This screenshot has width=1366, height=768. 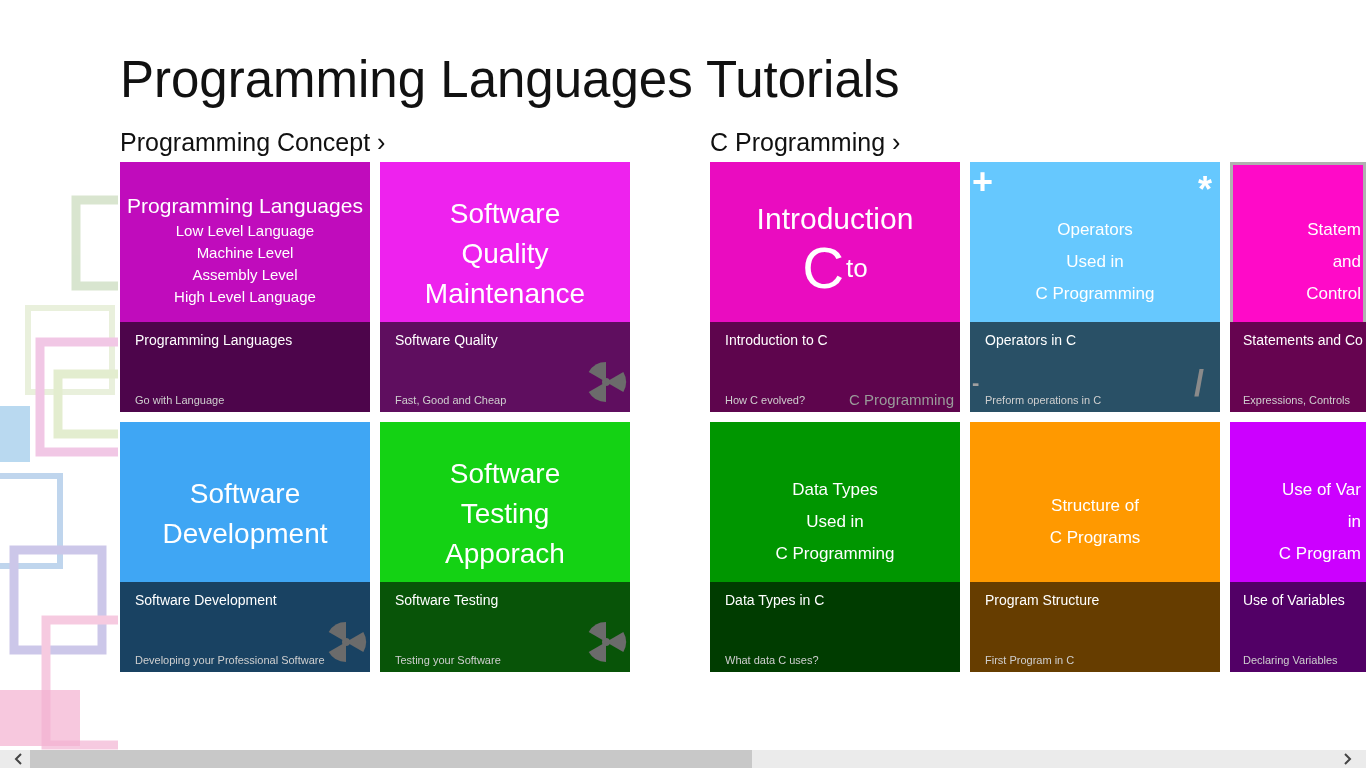 I want to click on tile-art-text: Assembly Level, so click(x=245, y=275).